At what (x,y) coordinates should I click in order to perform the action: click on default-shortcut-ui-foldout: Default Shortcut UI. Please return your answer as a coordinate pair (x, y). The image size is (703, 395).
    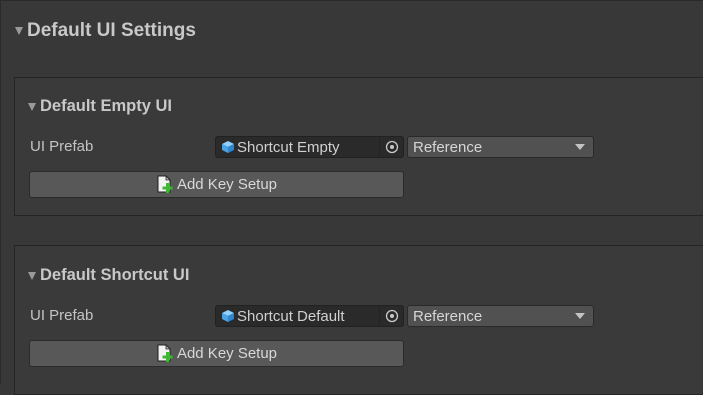
    Looking at the image, I should click on (108, 275).